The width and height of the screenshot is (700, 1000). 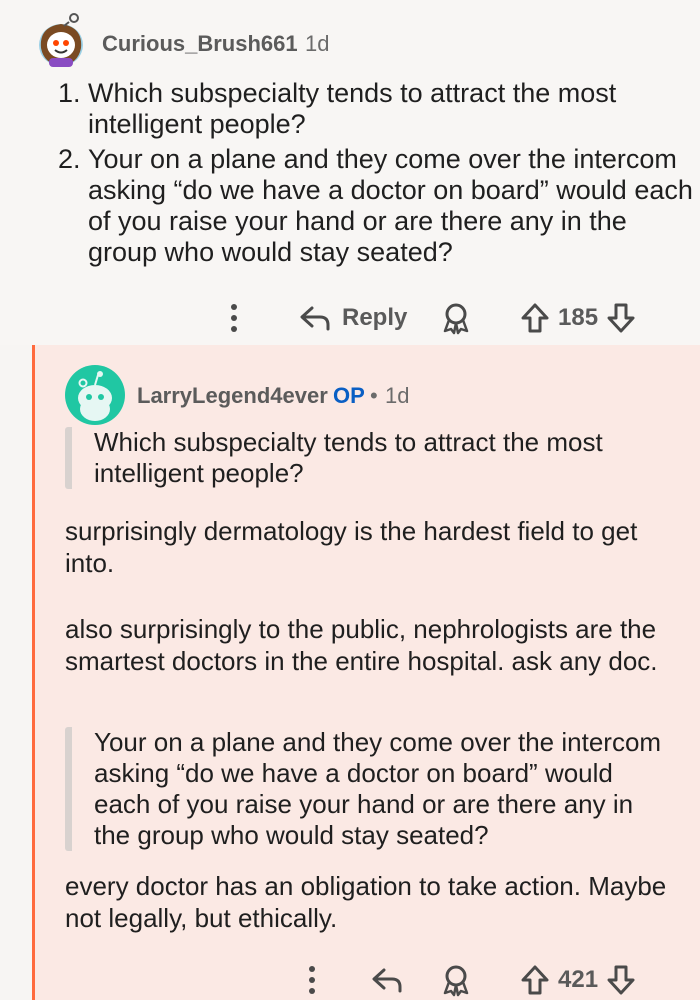 I want to click on reply-button: Reply, so click(x=352, y=318).